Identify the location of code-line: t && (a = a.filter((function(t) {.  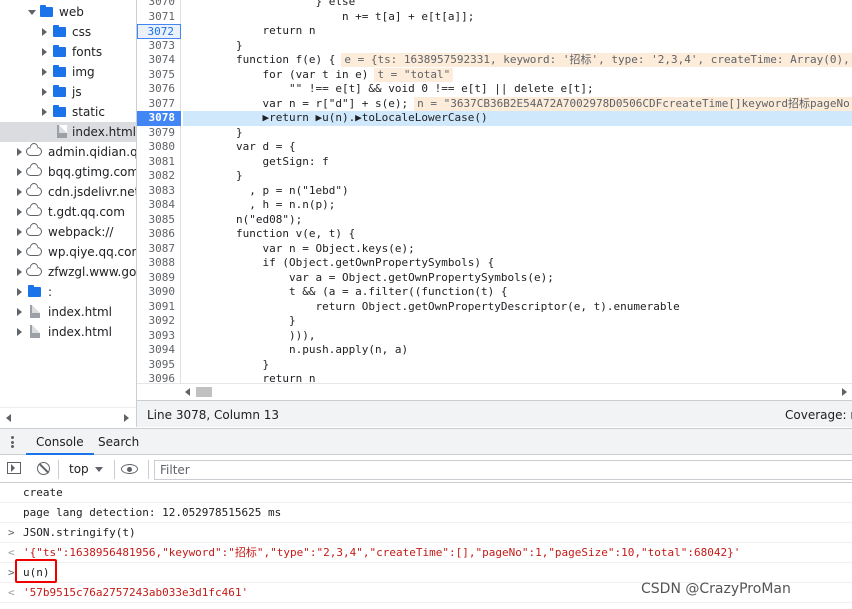
(517, 292).